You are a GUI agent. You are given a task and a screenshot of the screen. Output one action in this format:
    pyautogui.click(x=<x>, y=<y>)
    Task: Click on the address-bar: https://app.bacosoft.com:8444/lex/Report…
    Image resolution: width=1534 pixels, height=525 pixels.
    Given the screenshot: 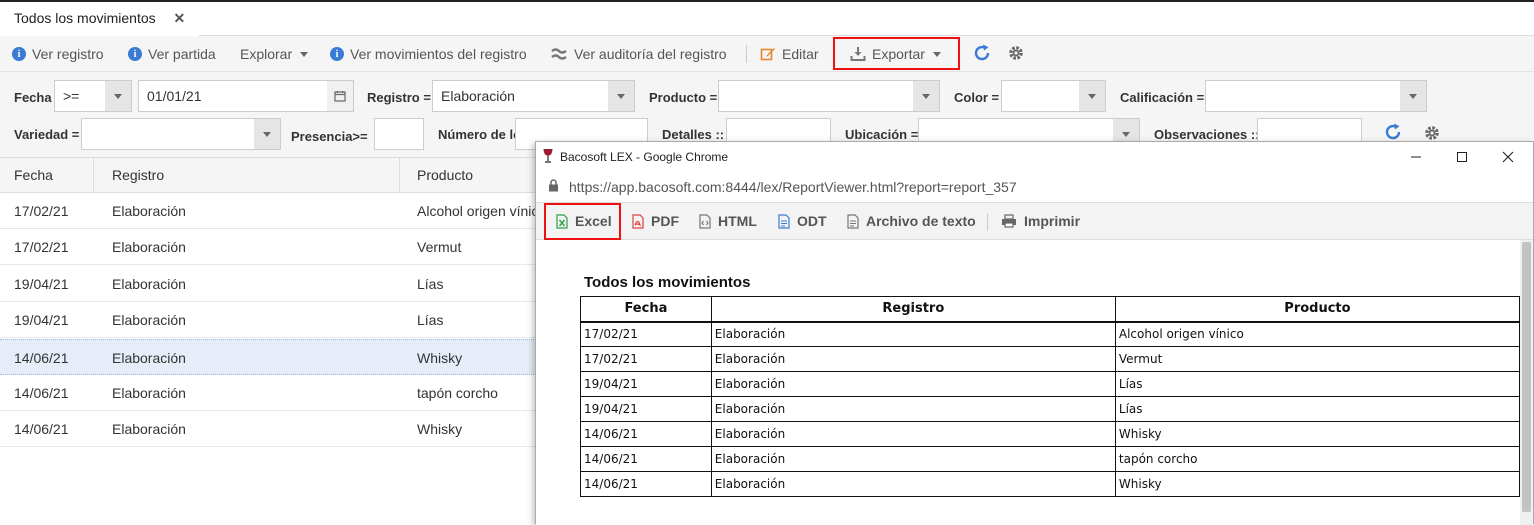 What is the action you would take?
    pyautogui.click(x=1034, y=187)
    